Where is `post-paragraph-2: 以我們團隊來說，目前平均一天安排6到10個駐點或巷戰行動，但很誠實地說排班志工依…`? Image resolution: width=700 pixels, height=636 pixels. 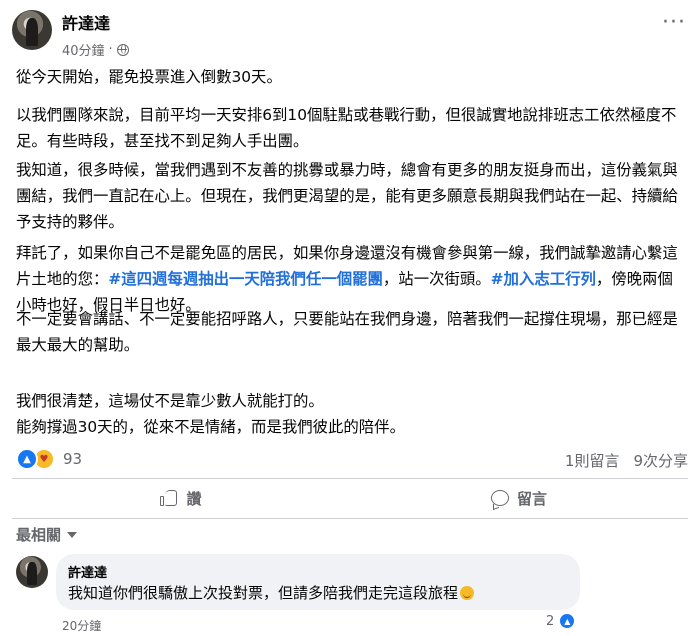 post-paragraph-2: 以我們團隊來說，目前平均一天安排6到10個駐點或巷戰行動，但很誠實地說排班志工依… is located at coordinates (346, 128).